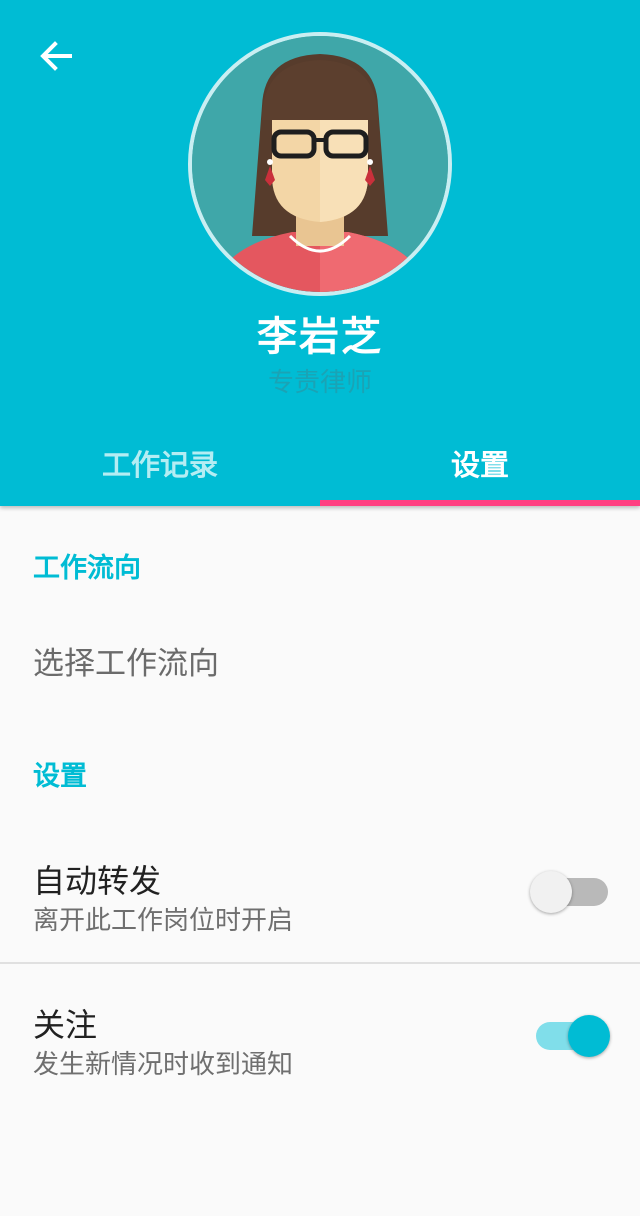 This screenshot has height=1216, width=640. What do you see at coordinates (320, 660) in the screenshot?
I see `select-workflow-item: 选择工作流向` at bounding box center [320, 660].